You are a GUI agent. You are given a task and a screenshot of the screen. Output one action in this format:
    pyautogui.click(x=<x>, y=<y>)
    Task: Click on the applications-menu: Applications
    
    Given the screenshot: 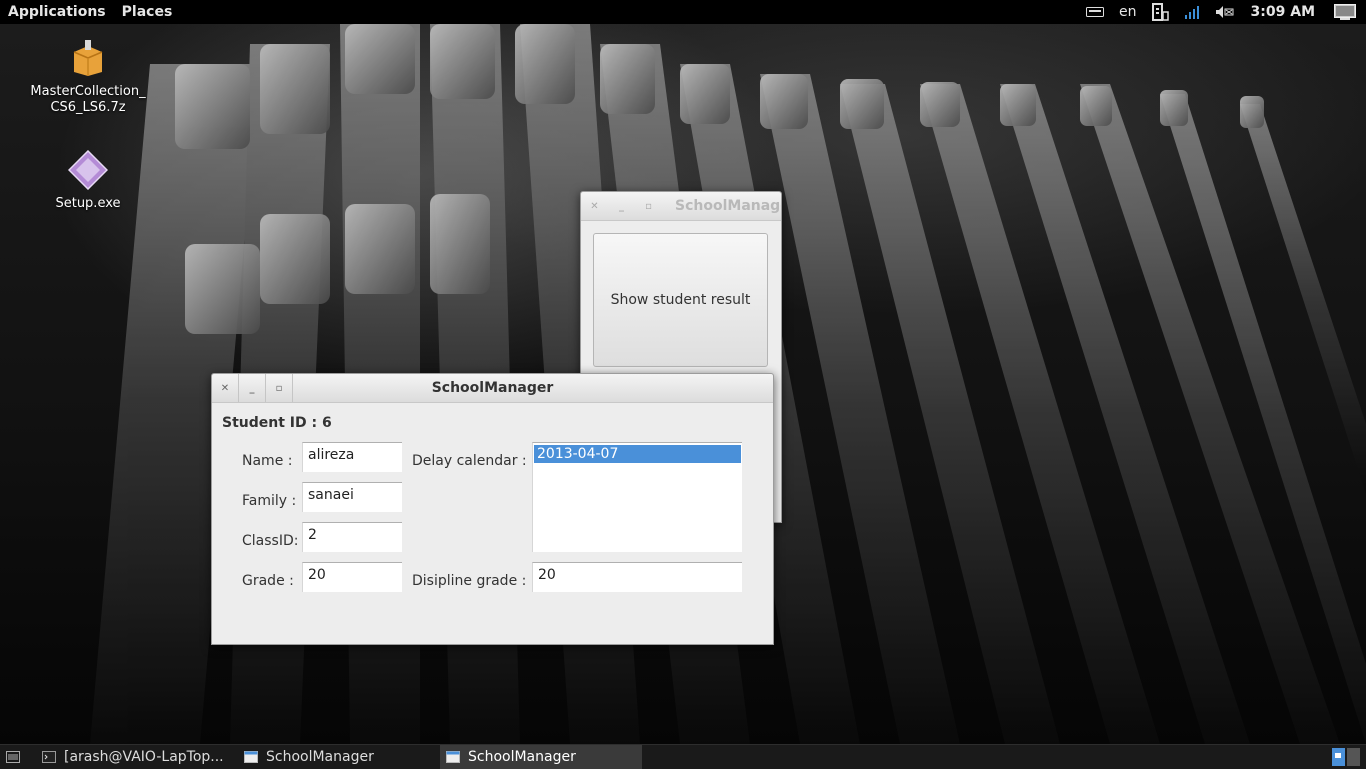 What is the action you would take?
    pyautogui.click(x=57, y=12)
    